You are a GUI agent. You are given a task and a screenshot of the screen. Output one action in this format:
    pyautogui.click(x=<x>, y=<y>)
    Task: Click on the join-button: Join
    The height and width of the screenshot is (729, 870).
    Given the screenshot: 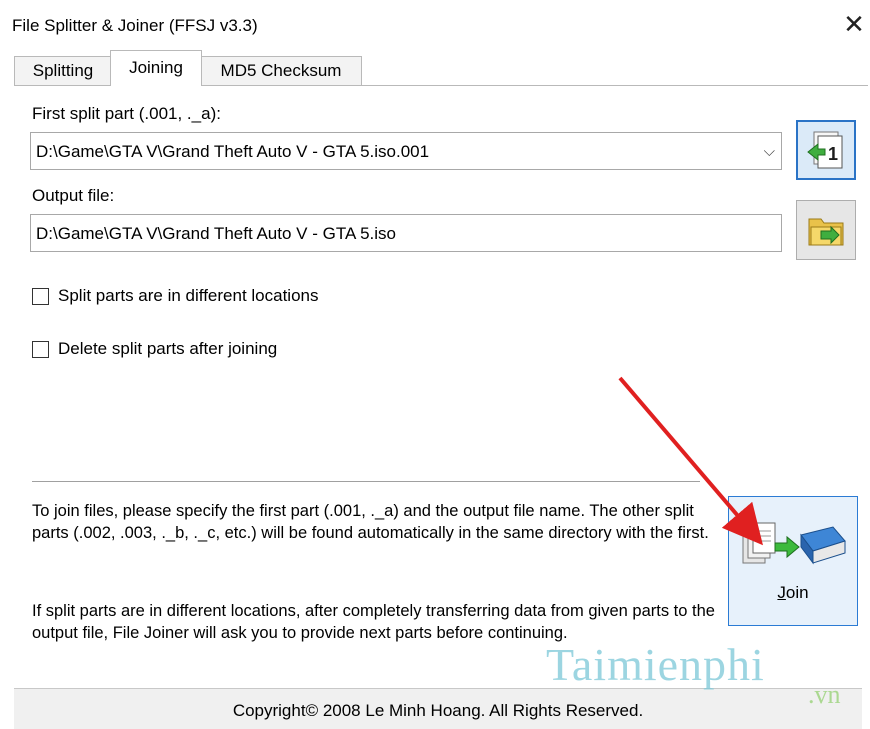 What is the action you would take?
    pyautogui.click(x=793, y=561)
    